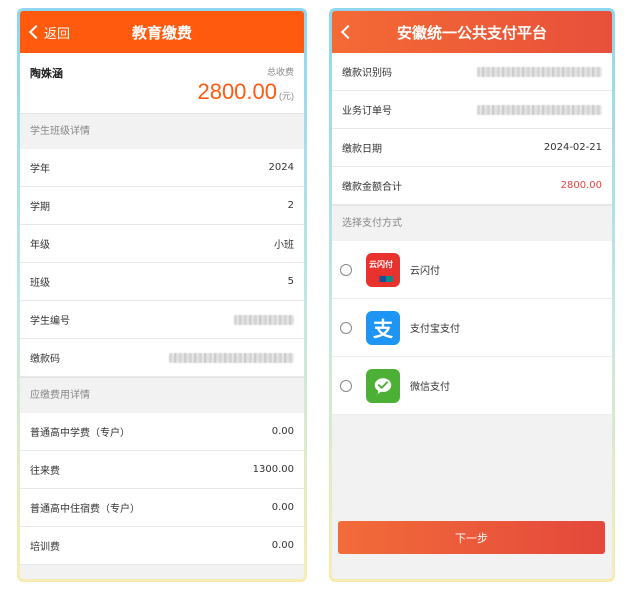  What do you see at coordinates (472, 72) in the screenshot?
I see `info-row-payment-id: 缴款识别码` at bounding box center [472, 72].